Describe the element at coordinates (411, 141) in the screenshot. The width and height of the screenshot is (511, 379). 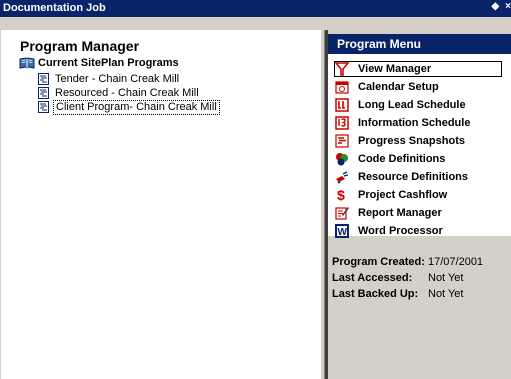
I see `menu-item-label: Progress Snapshots` at that location.